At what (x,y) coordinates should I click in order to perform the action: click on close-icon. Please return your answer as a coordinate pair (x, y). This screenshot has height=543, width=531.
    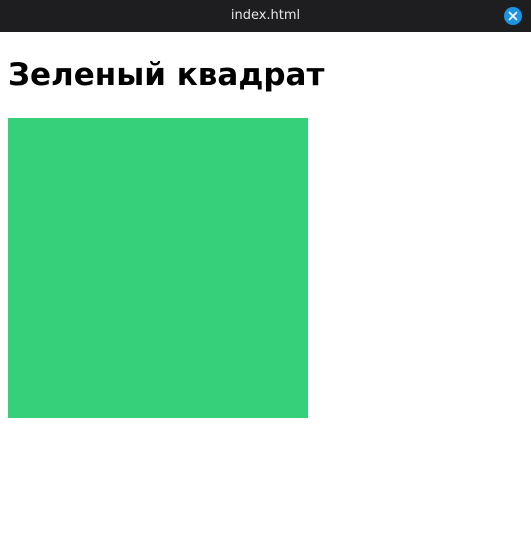
    Looking at the image, I should click on (513, 16).